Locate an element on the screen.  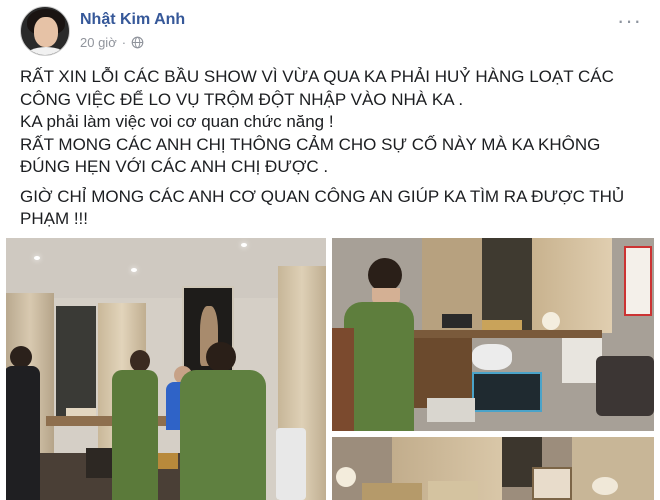
globe-icon is located at coordinates (137, 42).